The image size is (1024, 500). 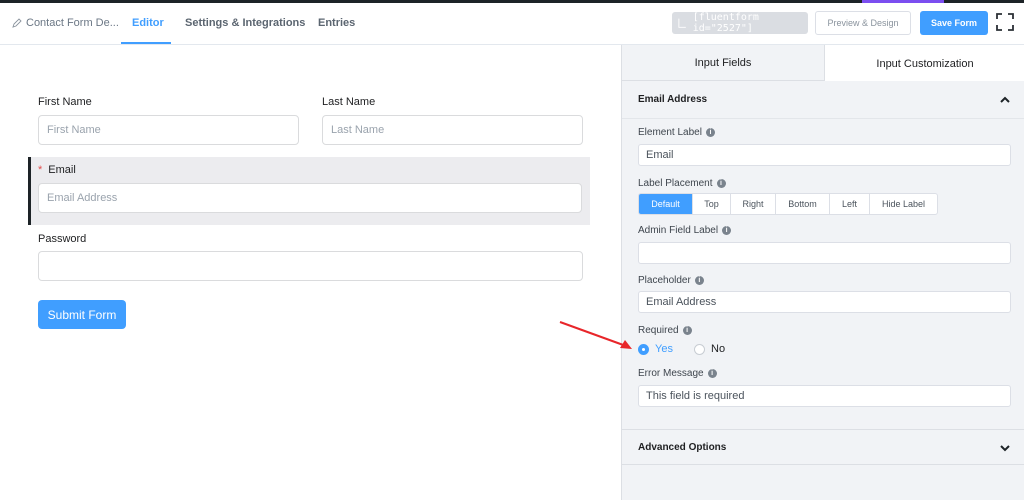 I want to click on element-label-caption: Element Label i, so click(x=676, y=132).